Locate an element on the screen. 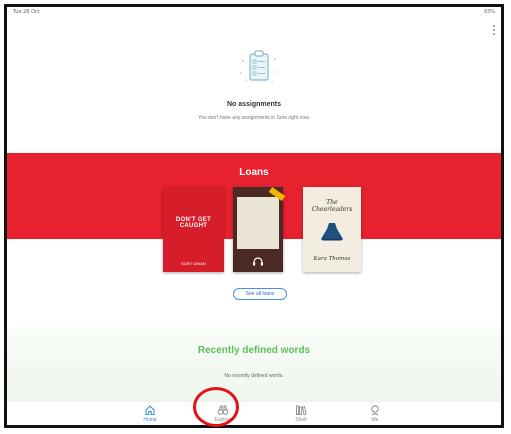 The image size is (511, 434). book-cover-title: The Cheerleaders is located at coordinates (332, 206).